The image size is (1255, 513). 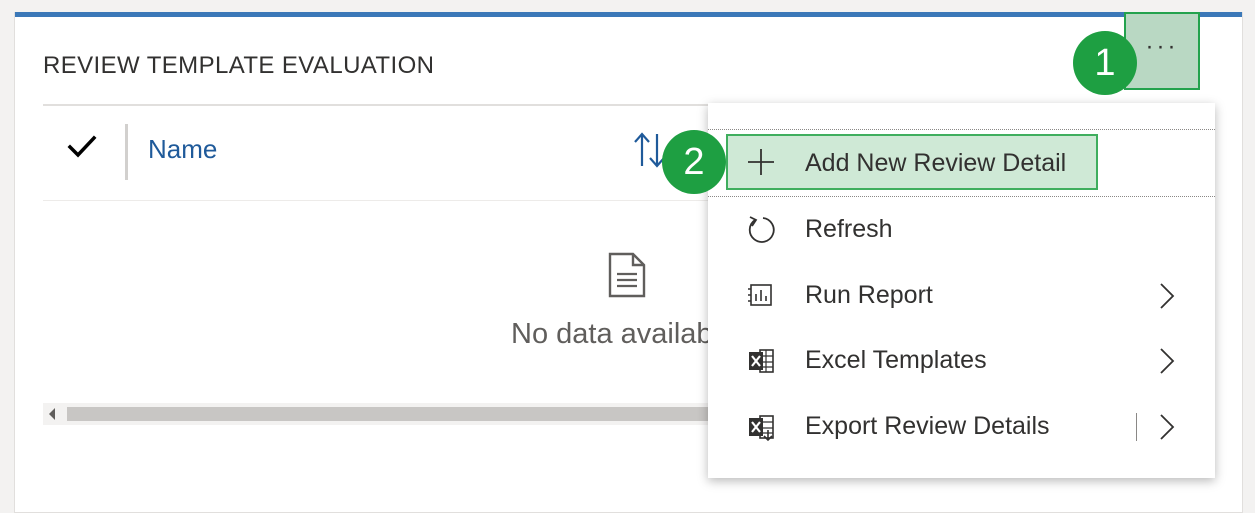 I want to click on header-divider, so click(x=126, y=152).